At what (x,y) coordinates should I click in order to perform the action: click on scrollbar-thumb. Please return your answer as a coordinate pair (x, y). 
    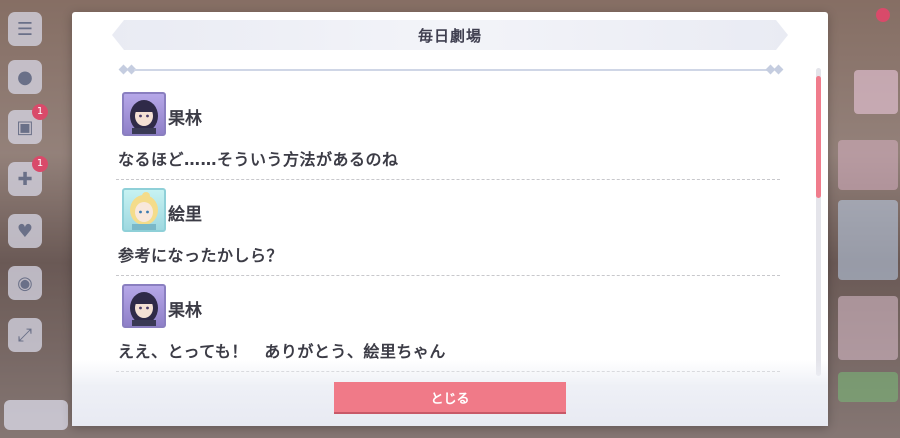
    Looking at the image, I should click on (818, 137).